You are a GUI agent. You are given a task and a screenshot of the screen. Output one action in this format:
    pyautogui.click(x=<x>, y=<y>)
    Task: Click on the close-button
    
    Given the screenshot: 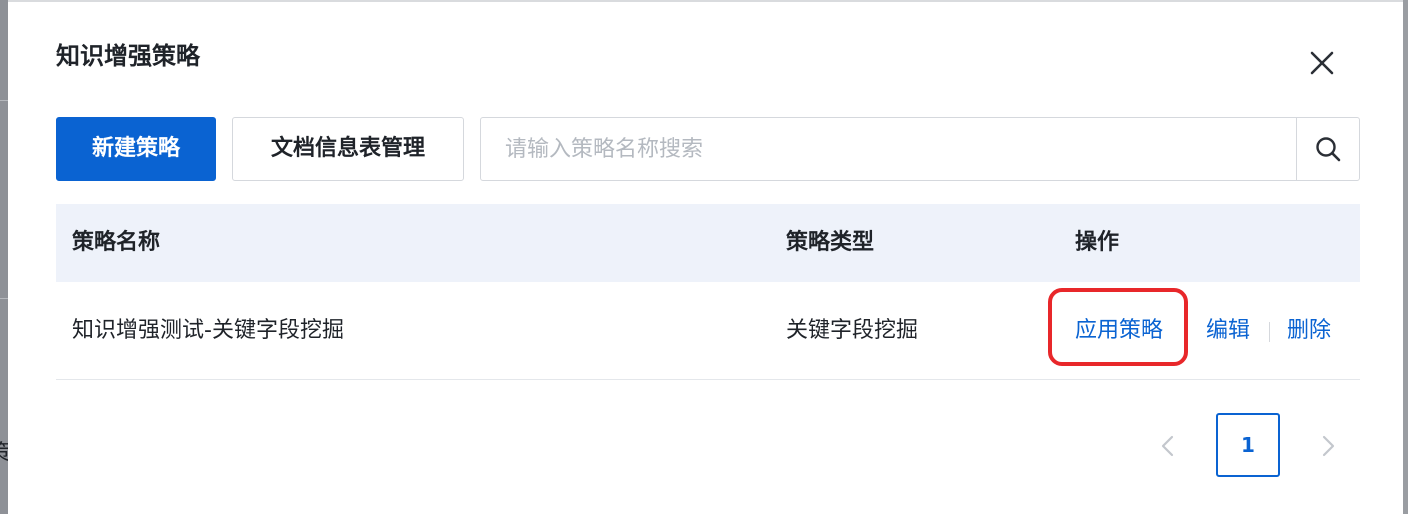 What is the action you would take?
    pyautogui.click(x=1322, y=63)
    